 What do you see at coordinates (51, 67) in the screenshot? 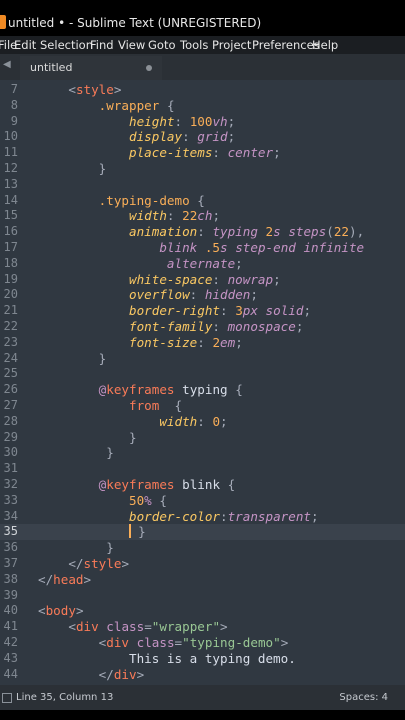
I see `tab-label: untitled` at bounding box center [51, 67].